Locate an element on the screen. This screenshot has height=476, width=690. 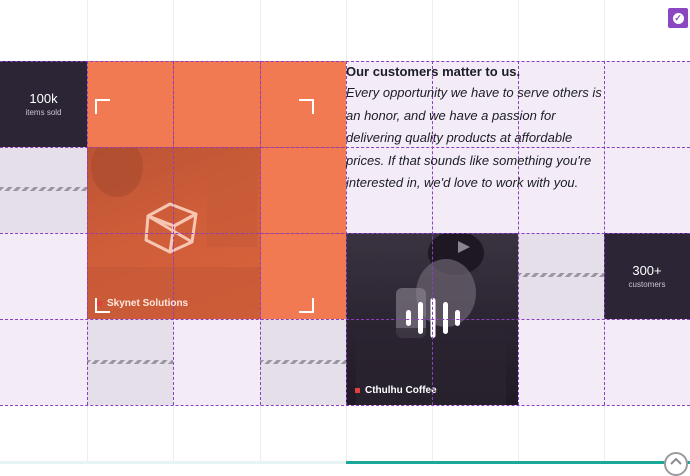
portfolio-tag-skynet: Skynet Solutions is located at coordinates (142, 303).